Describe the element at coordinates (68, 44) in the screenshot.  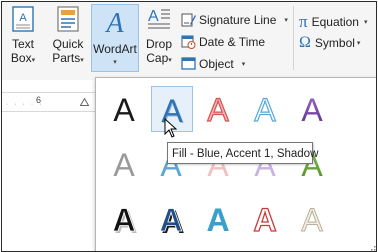
I see `quick-parts-line1: Quick` at that location.